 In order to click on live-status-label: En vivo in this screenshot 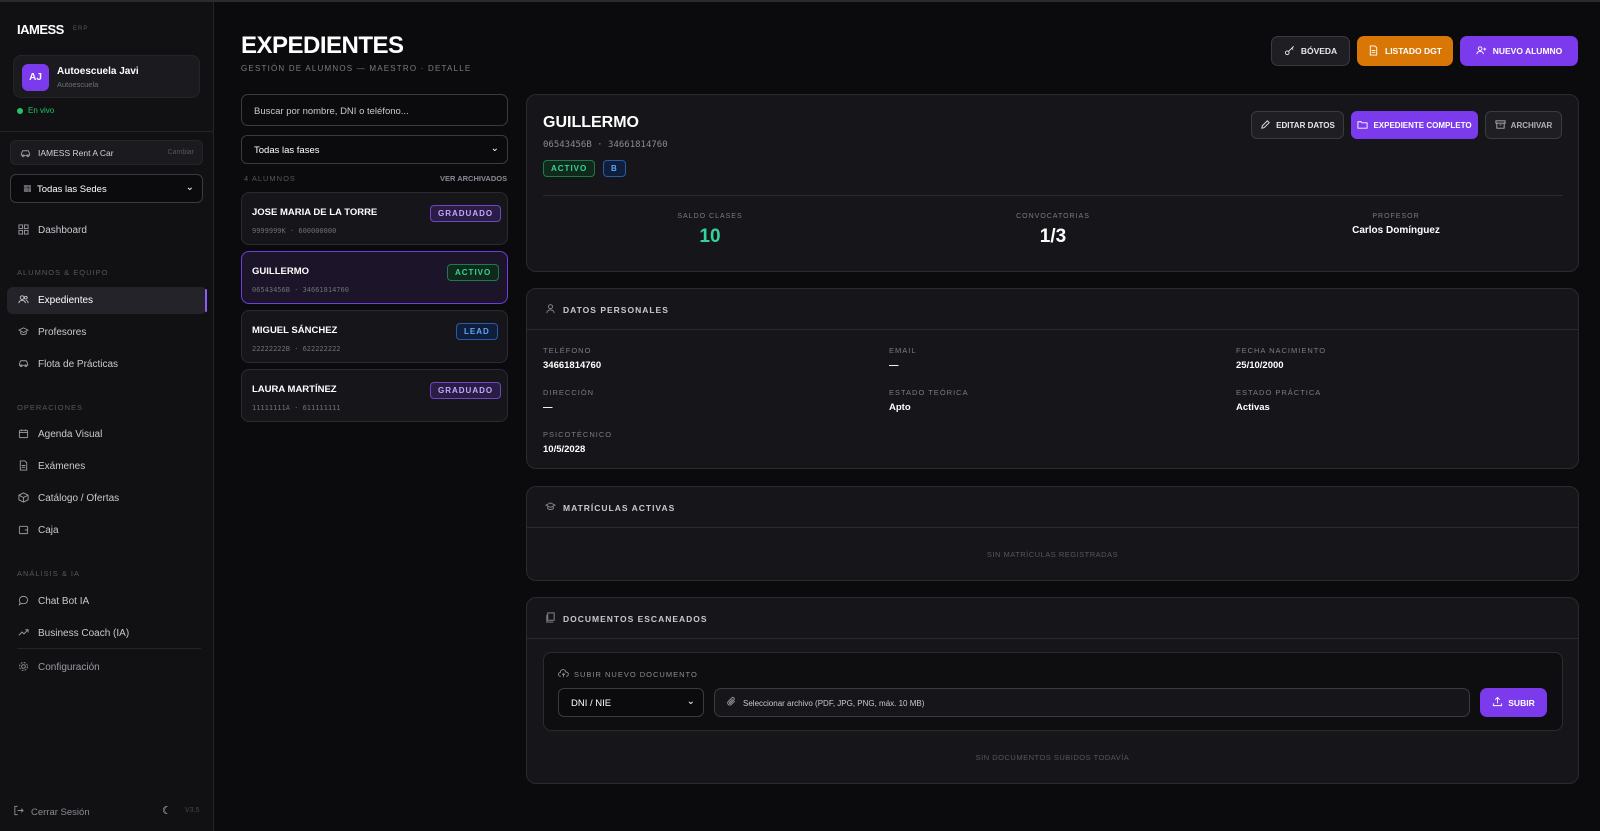, I will do `click(41, 110)`.